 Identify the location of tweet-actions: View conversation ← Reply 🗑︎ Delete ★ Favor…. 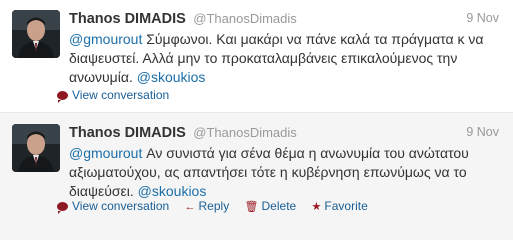
(218, 207).